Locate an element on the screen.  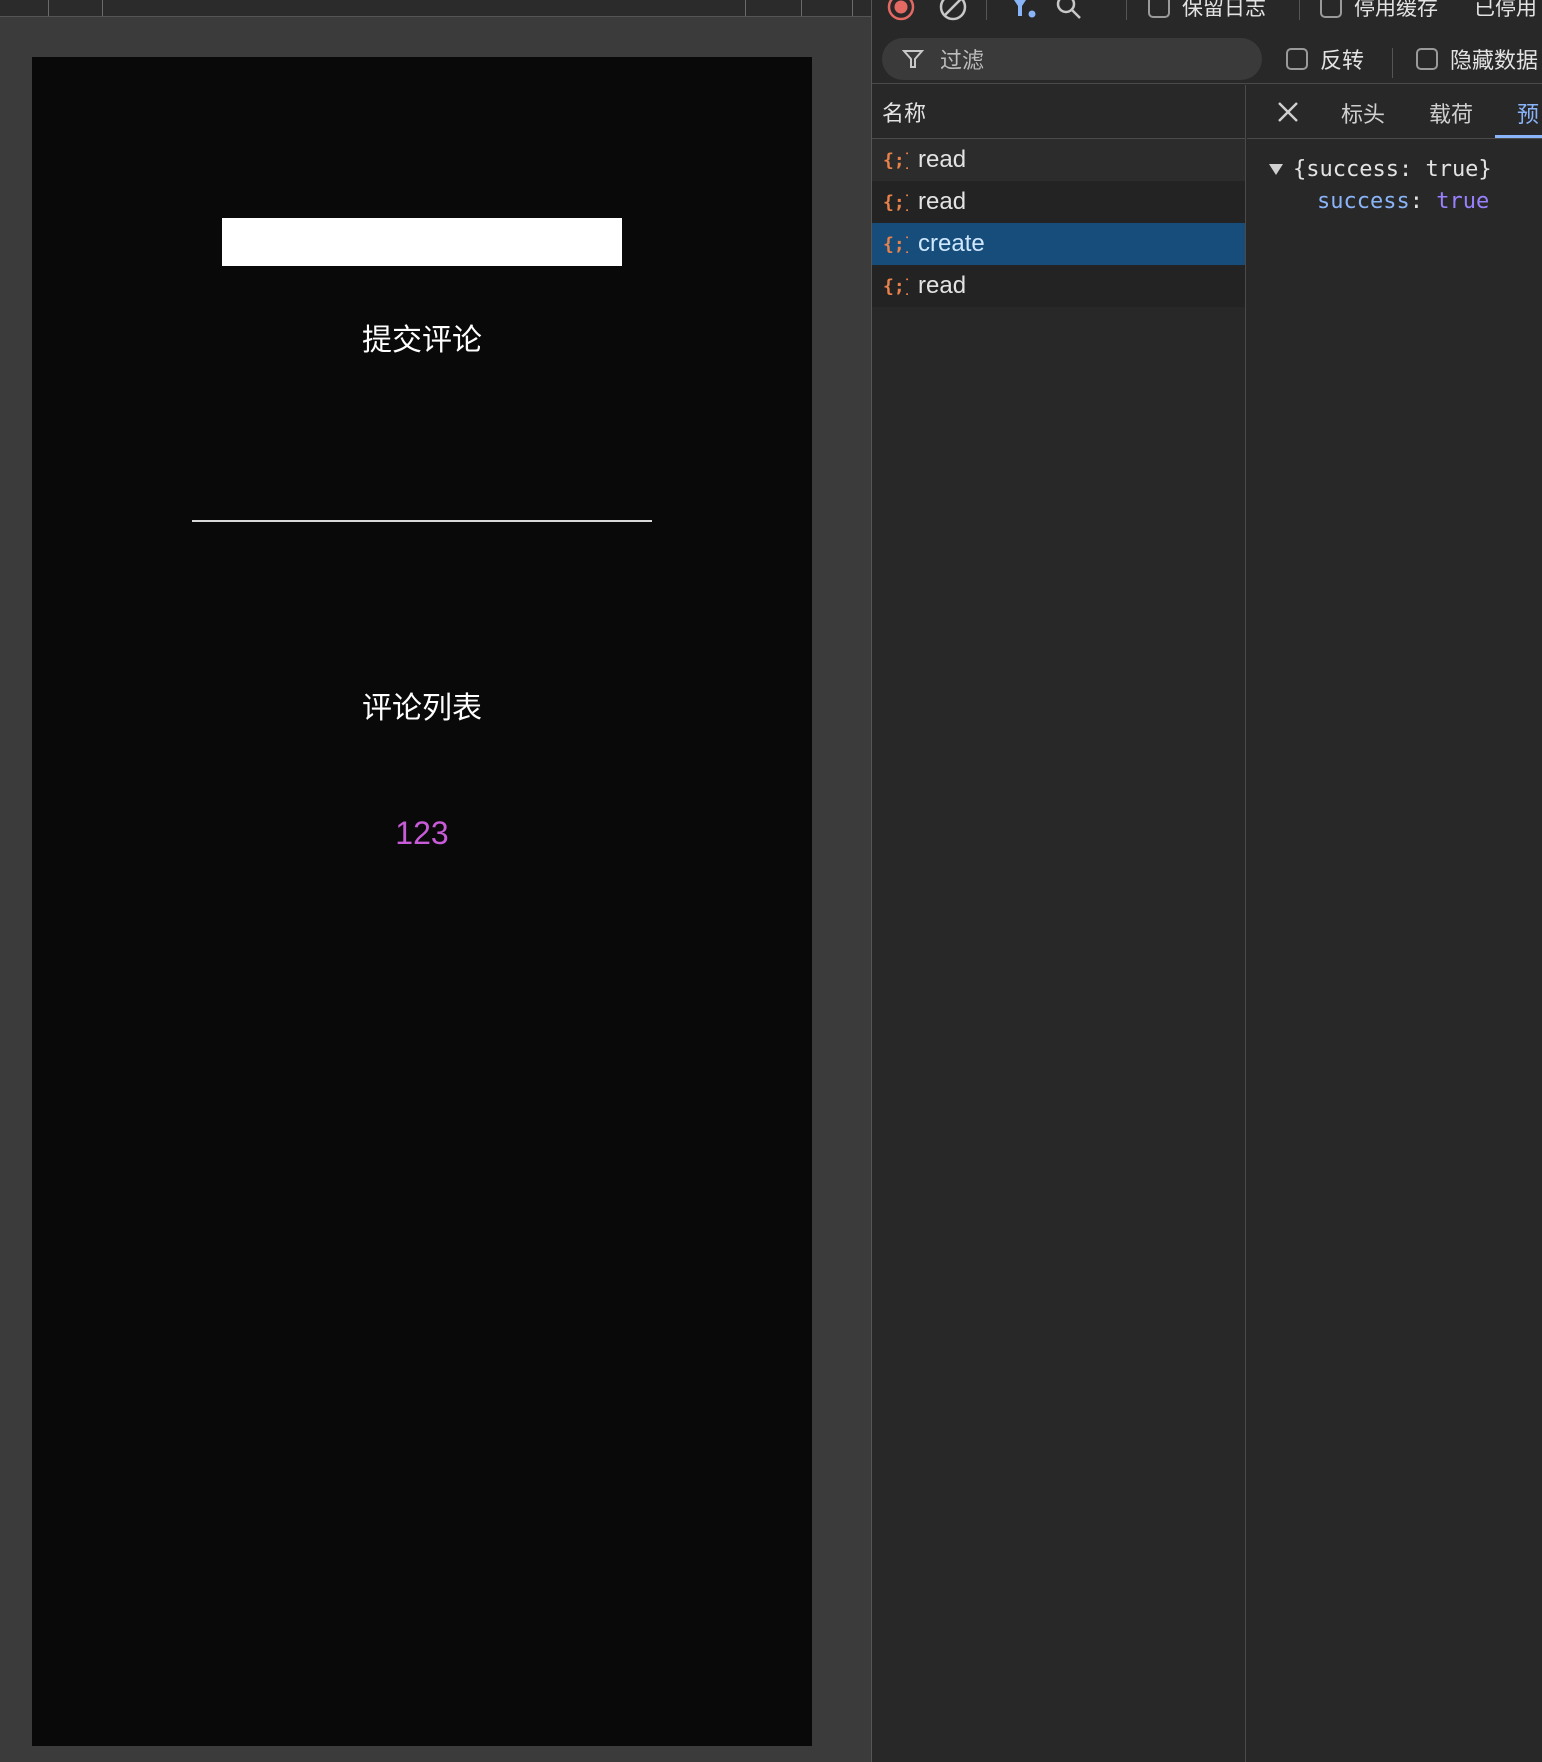
name-column-header: 名称 is located at coordinates (1058, 112).